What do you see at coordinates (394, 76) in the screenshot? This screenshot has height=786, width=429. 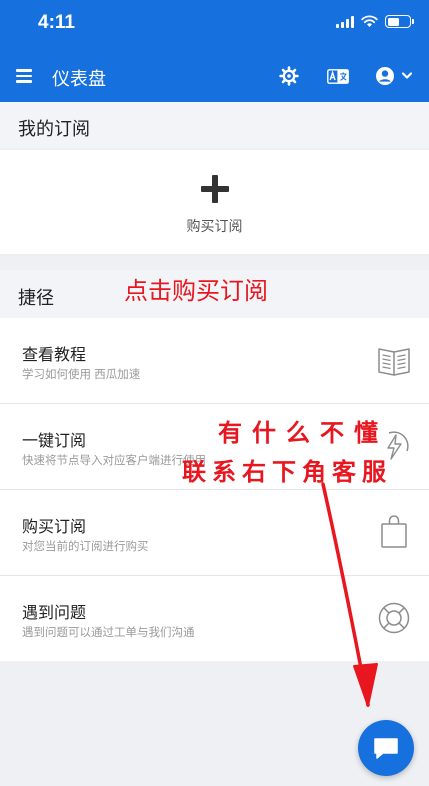 I see `account-icon` at bounding box center [394, 76].